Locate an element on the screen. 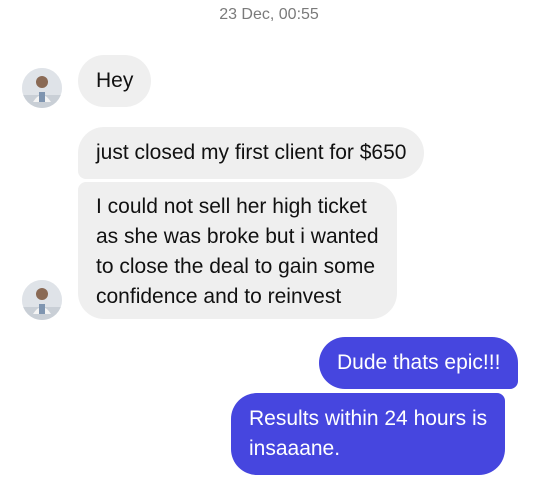 The width and height of the screenshot is (538, 485). outgoing-message-bubble: Results within 24 hours is insaaane. is located at coordinates (368, 434).